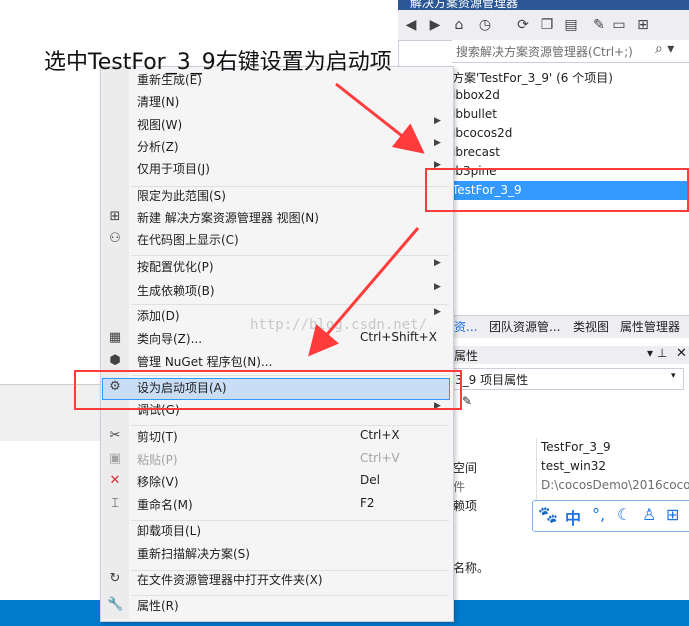 The height and width of the screenshot is (626, 689). What do you see at coordinates (366, 219) in the screenshot?
I see `annotation-arrows` at bounding box center [366, 219].